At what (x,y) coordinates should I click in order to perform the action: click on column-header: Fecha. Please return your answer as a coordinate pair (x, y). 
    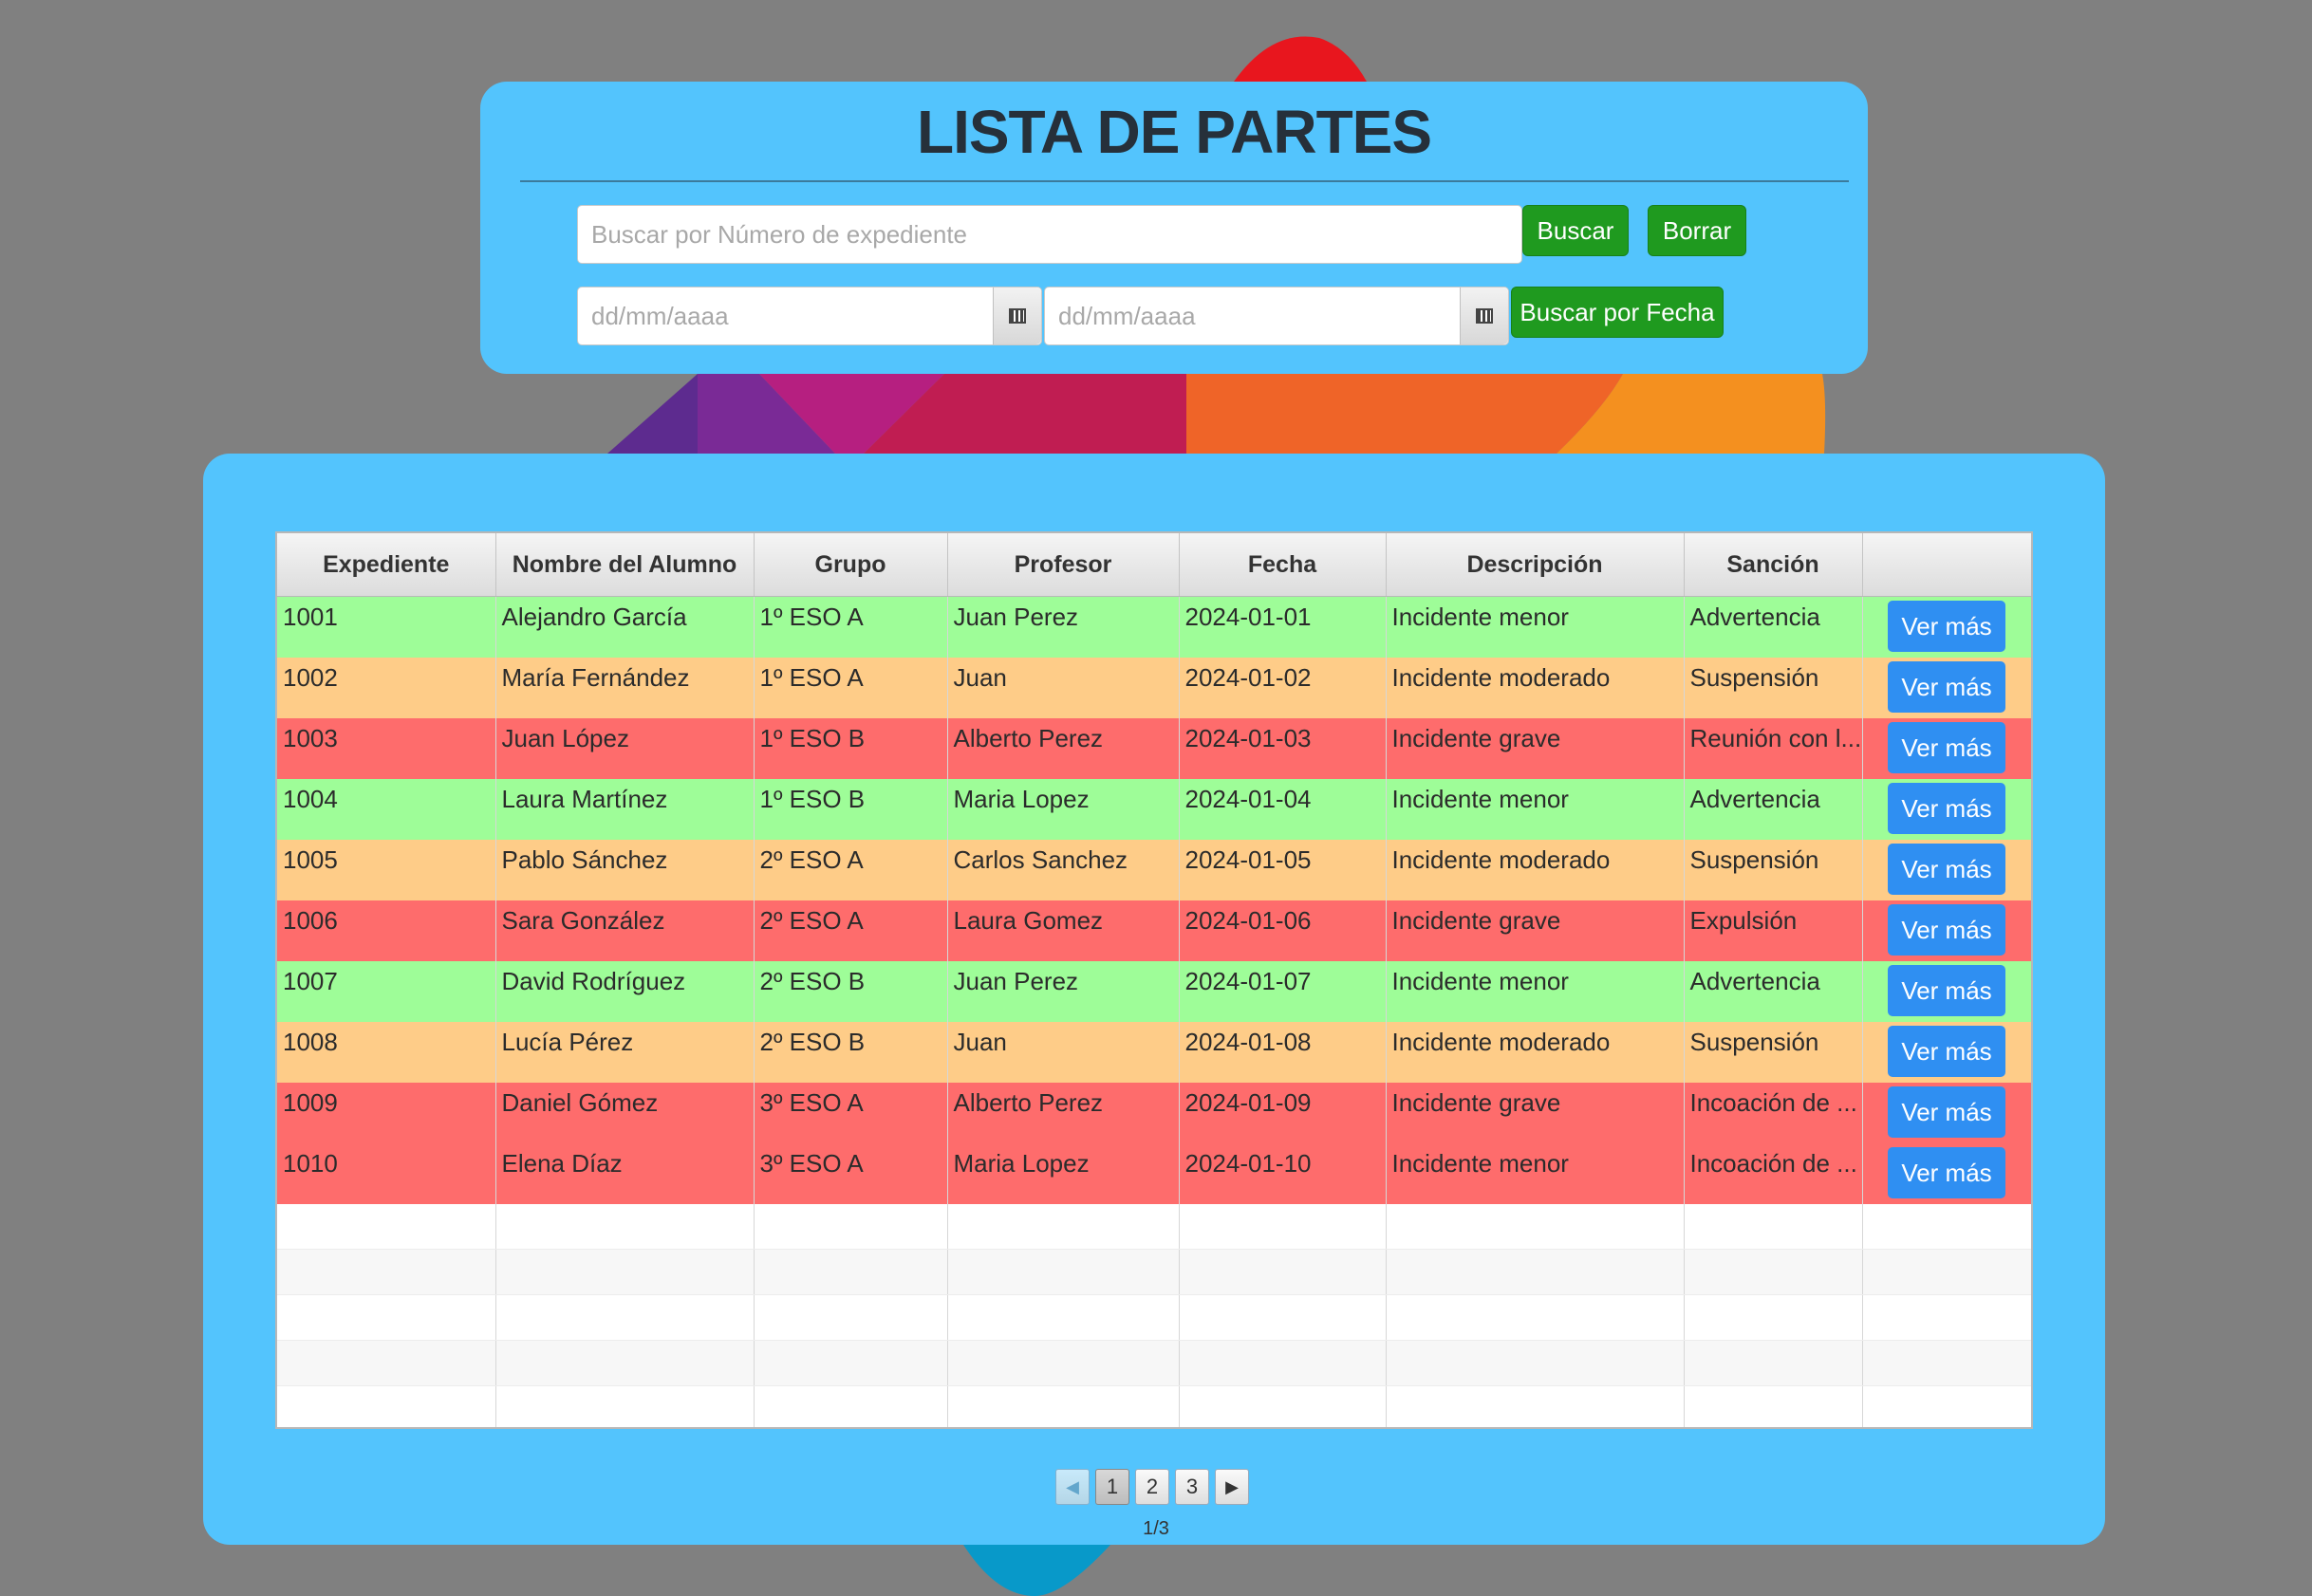
    Looking at the image, I should click on (1283, 565).